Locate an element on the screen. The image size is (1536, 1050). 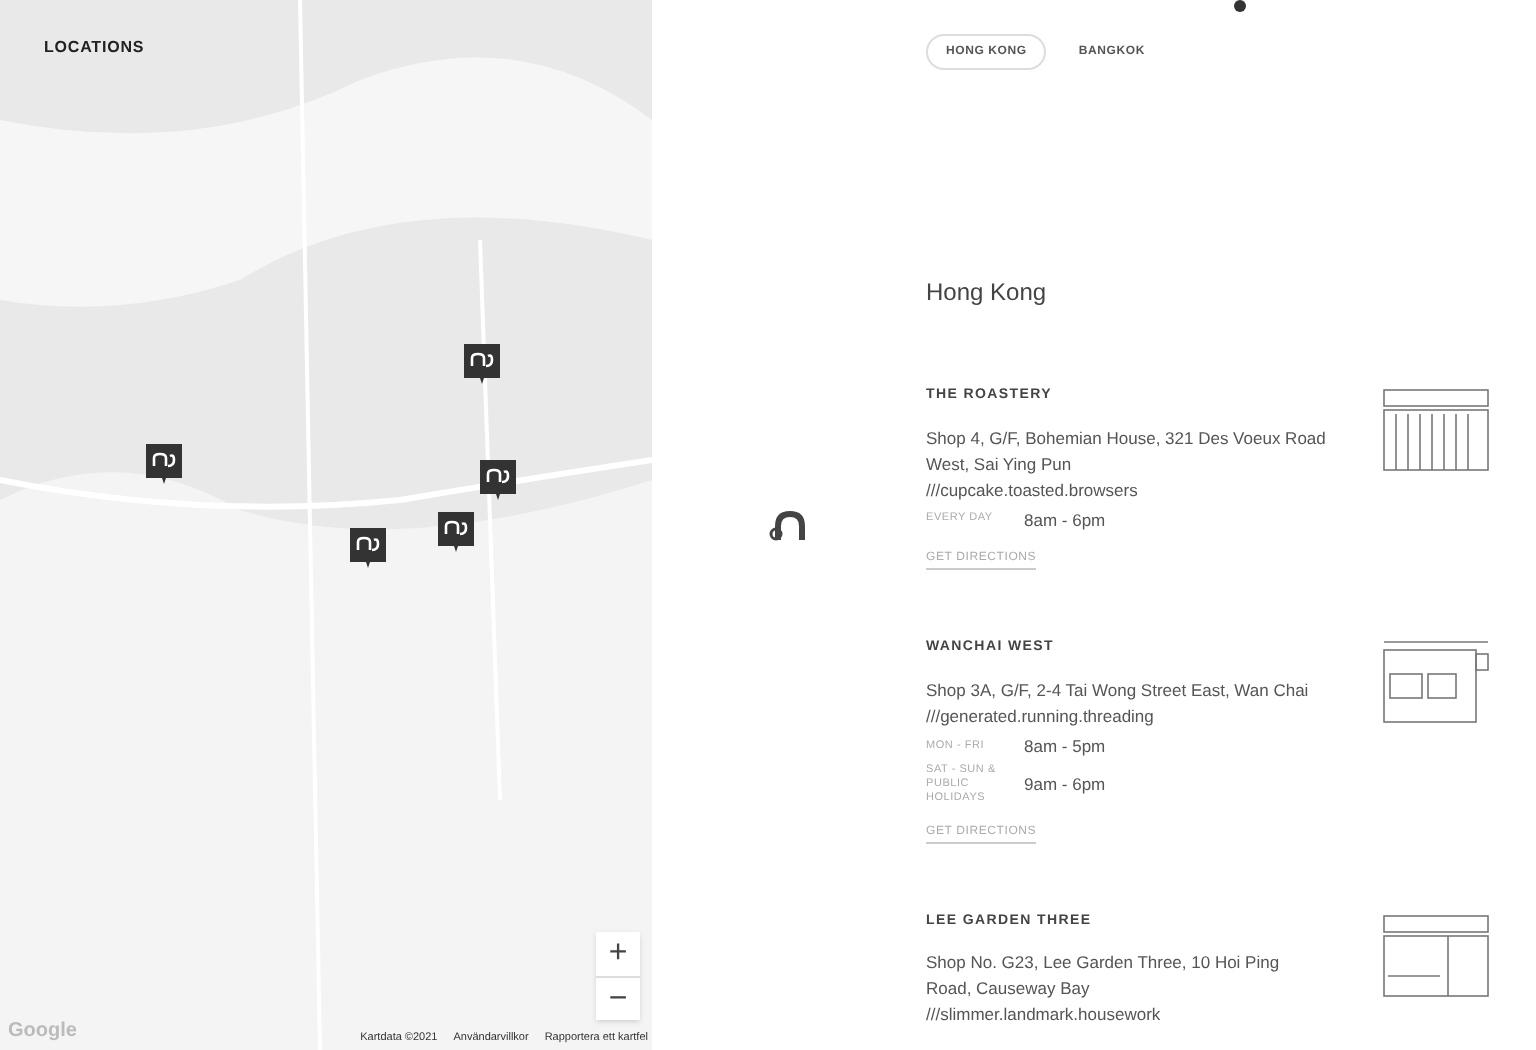
map-logo: Google is located at coordinates (42, 1032).